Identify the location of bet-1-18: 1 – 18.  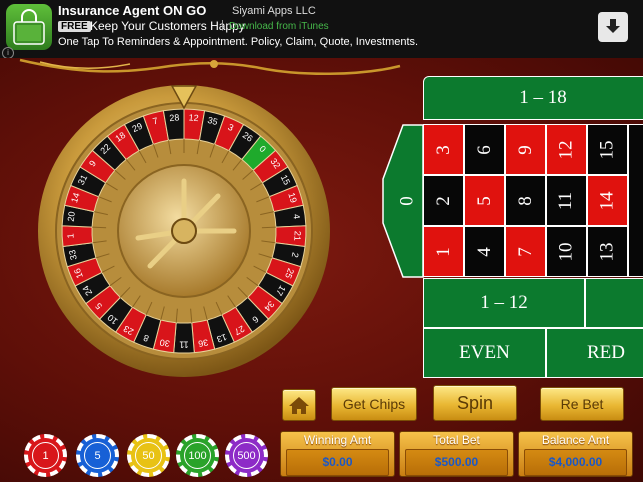
(533, 98).